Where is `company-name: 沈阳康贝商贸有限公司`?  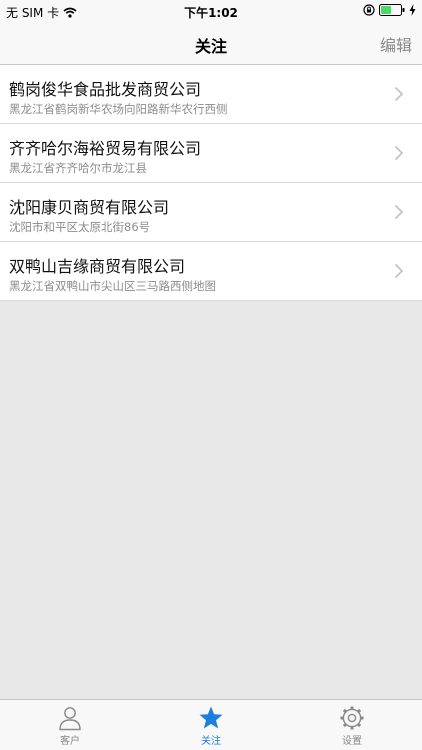
company-name: 沈阳康贝商贸有限公司 is located at coordinates (89, 207).